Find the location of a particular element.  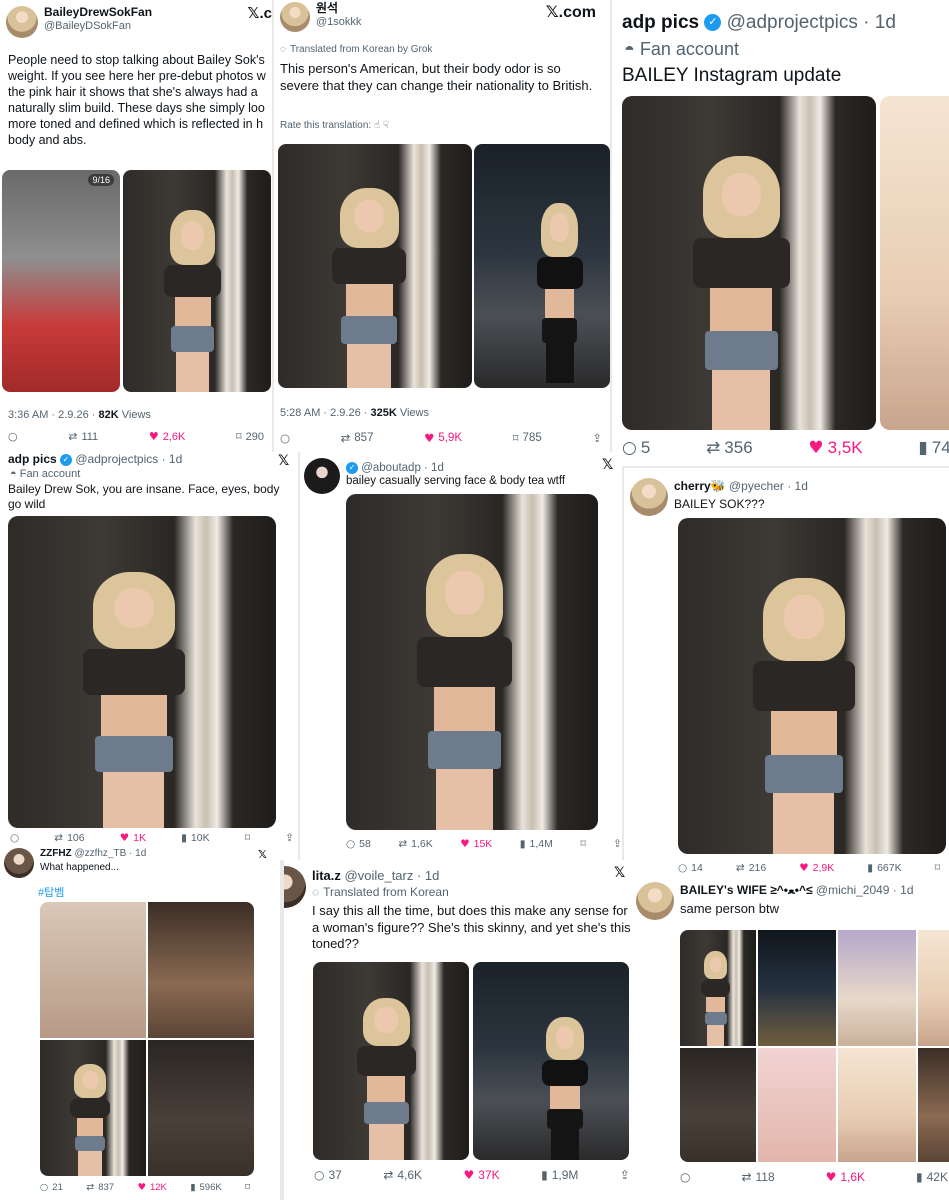

views-button: ▮ 596K is located at coordinates (205, 1187).